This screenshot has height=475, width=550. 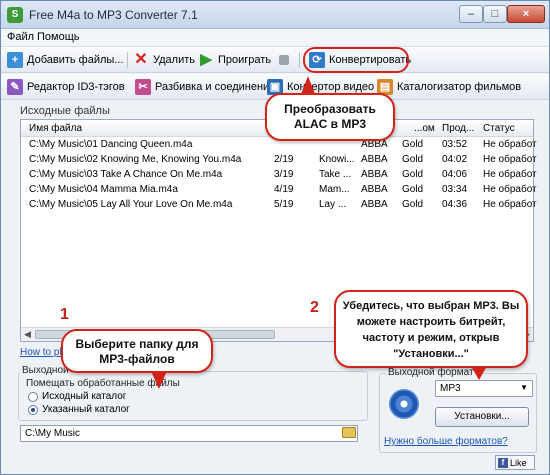 I want to click on maximize-button: □, so click(x=495, y=14).